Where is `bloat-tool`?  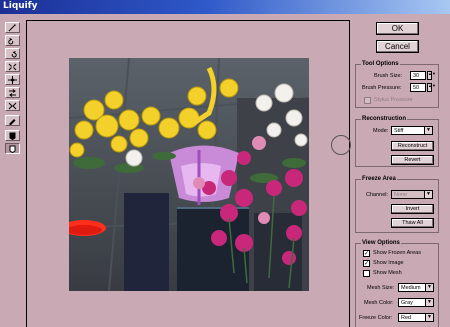 bloat-tool is located at coordinates (12, 79).